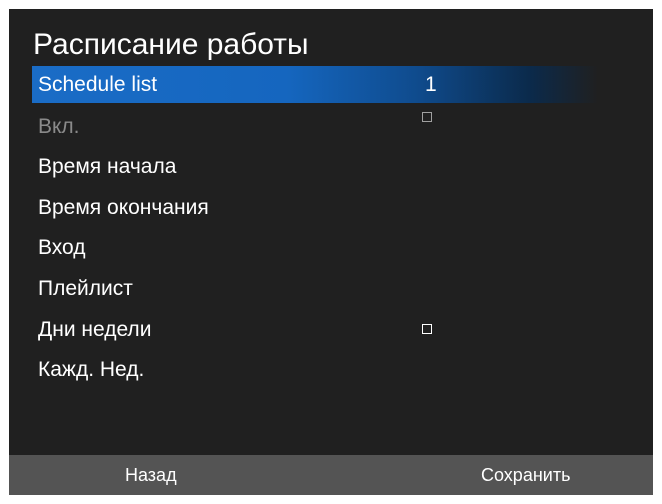  What do you see at coordinates (85, 288) in the screenshot?
I see `playlist-label: Плейлист` at bounding box center [85, 288].